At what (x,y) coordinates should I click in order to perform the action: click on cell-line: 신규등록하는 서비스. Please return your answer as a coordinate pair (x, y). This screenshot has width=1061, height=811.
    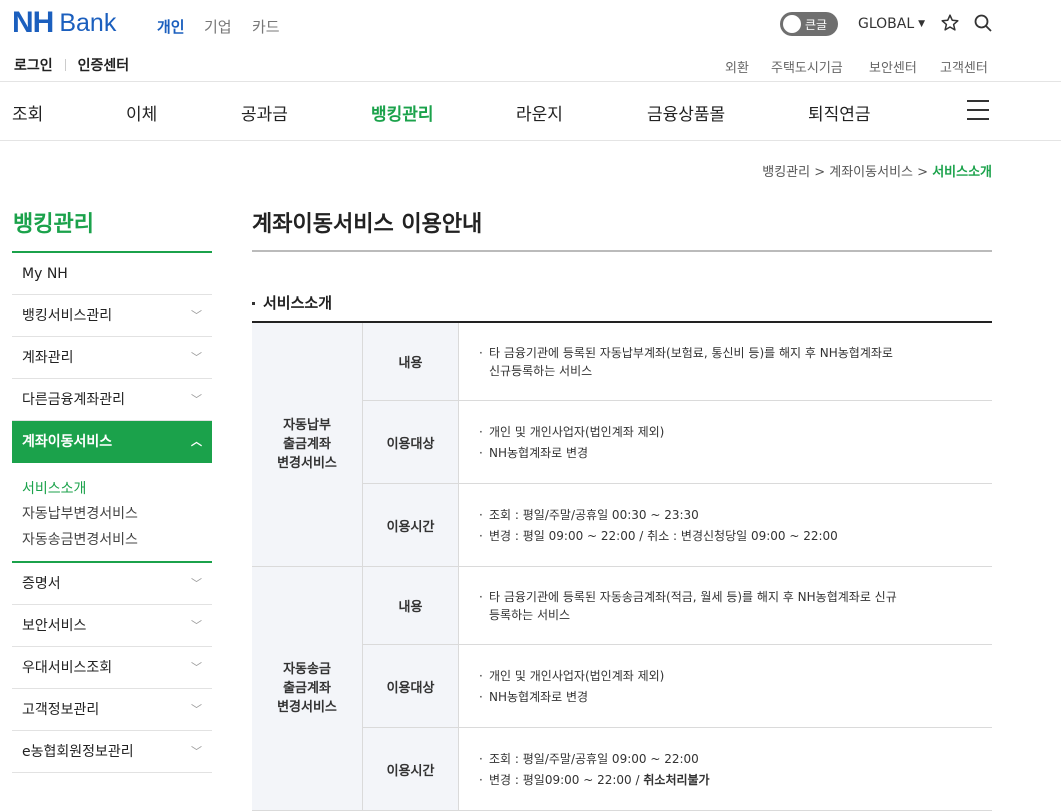
    Looking at the image, I should click on (541, 370).